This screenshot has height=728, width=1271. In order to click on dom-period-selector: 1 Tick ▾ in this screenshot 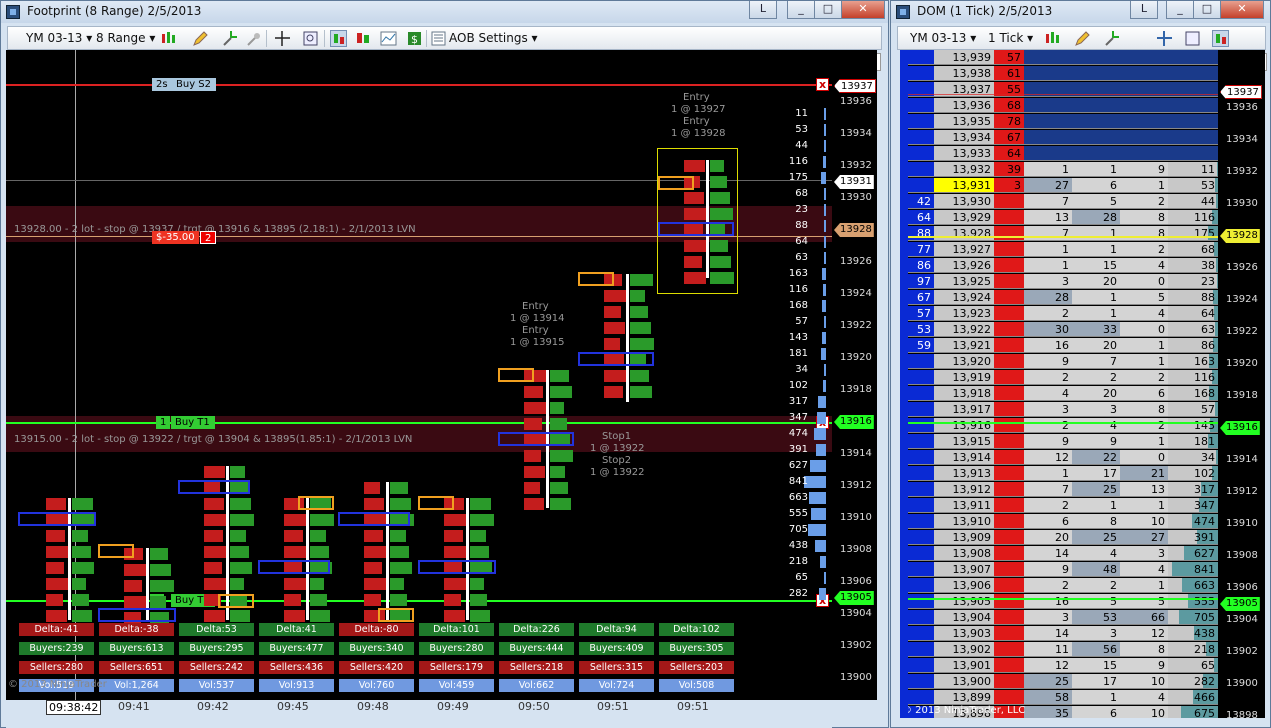, I will do `click(1010, 38)`.